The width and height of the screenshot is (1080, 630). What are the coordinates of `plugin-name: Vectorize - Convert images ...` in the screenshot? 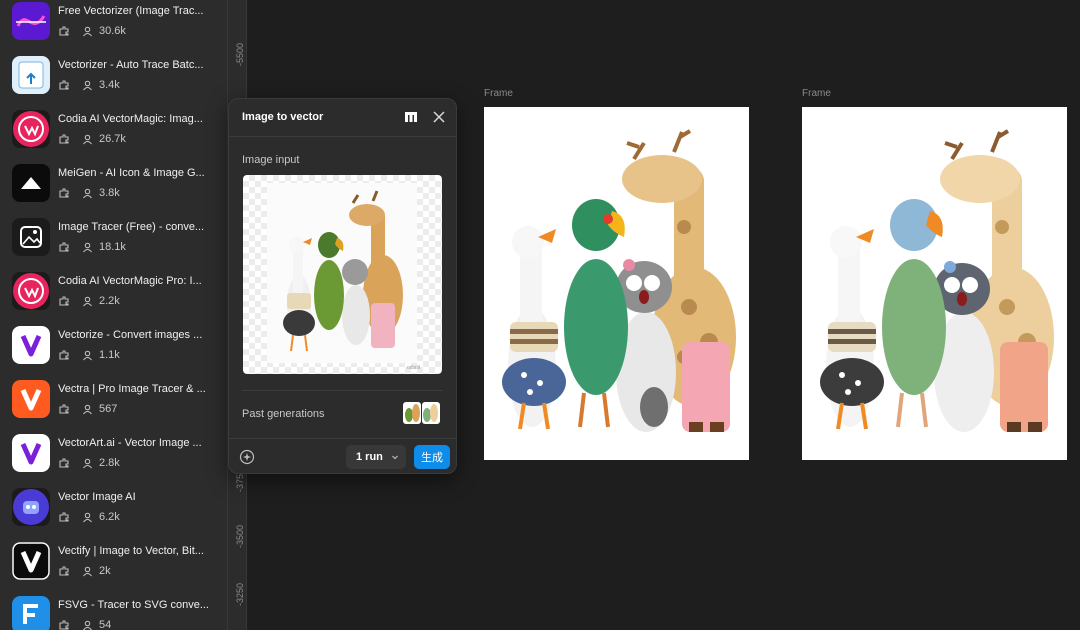 It's located at (130, 335).